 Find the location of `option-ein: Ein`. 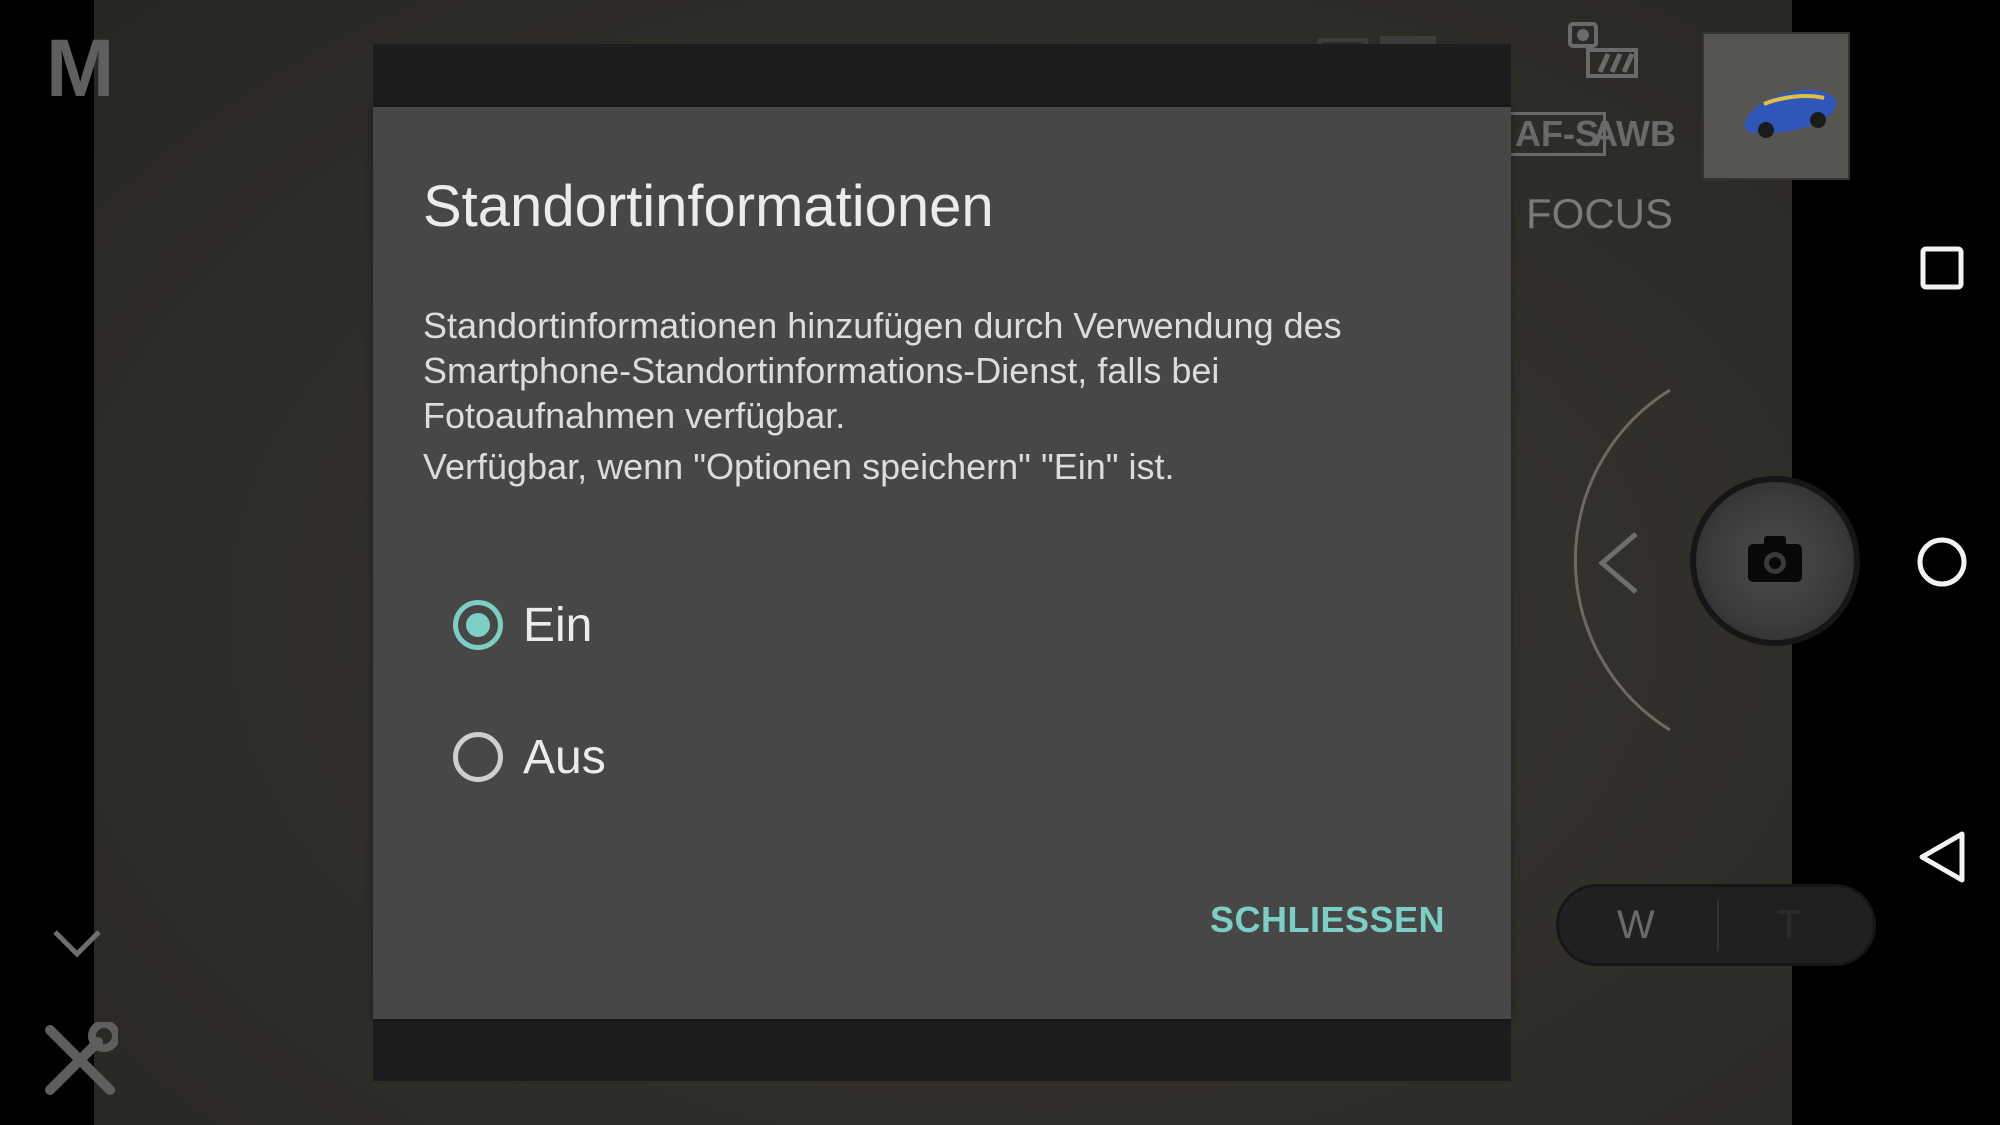

option-ein: Ein is located at coordinates (522, 625).